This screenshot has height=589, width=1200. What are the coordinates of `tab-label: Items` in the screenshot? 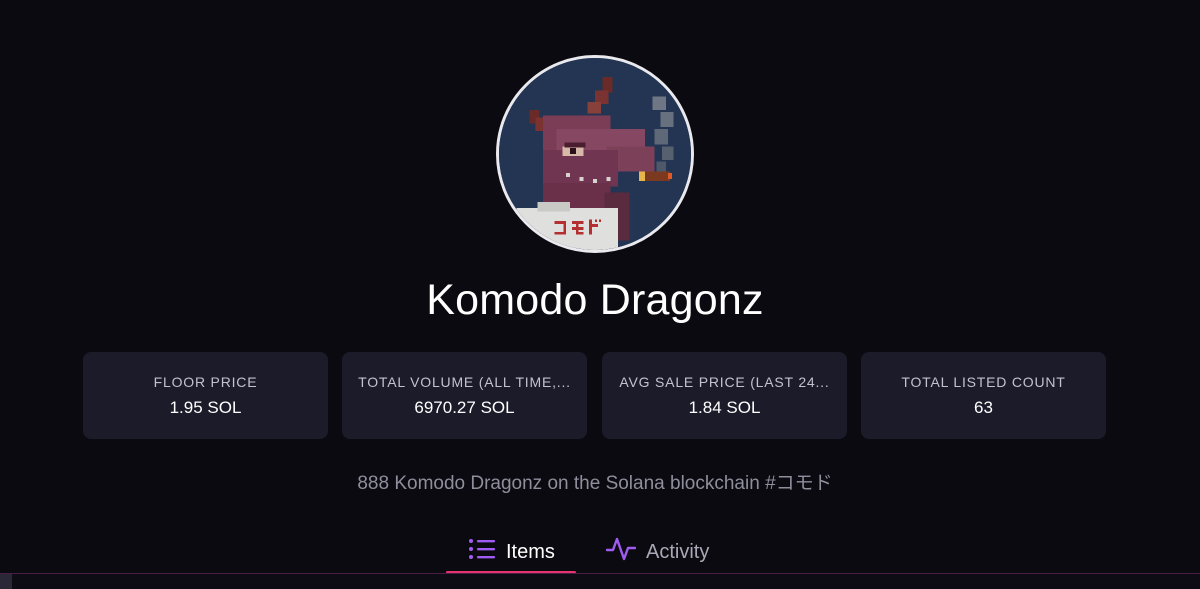 It's located at (530, 551).